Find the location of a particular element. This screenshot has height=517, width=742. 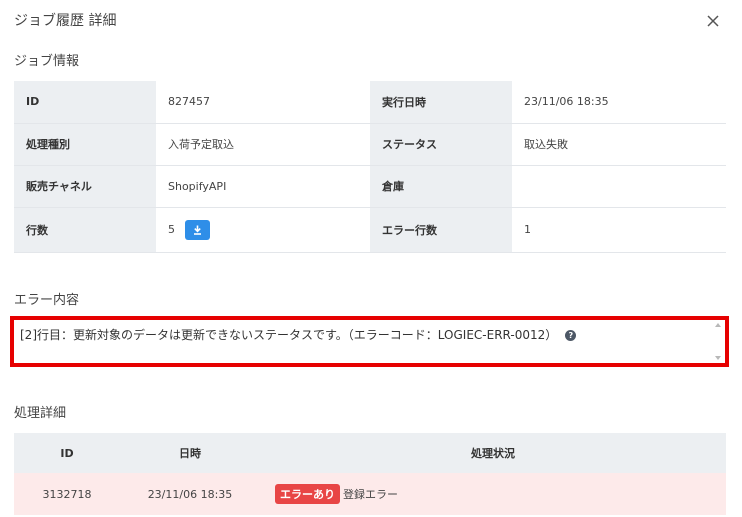

status-value: 取込失敗 is located at coordinates (619, 144).